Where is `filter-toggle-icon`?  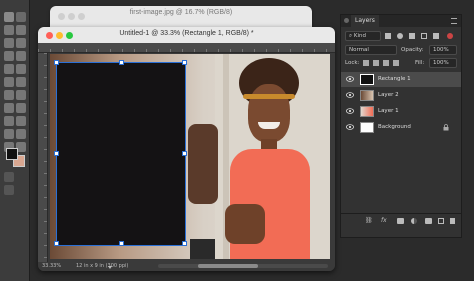
filter-toggle-icon is located at coordinates (450, 36).